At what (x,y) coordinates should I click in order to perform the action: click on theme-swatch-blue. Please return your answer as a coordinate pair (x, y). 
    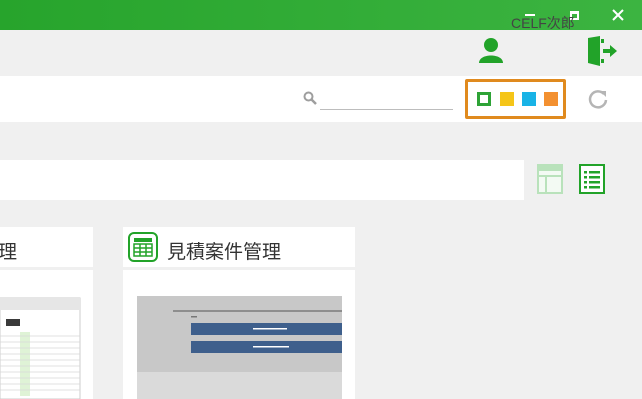
    Looking at the image, I should click on (529, 99).